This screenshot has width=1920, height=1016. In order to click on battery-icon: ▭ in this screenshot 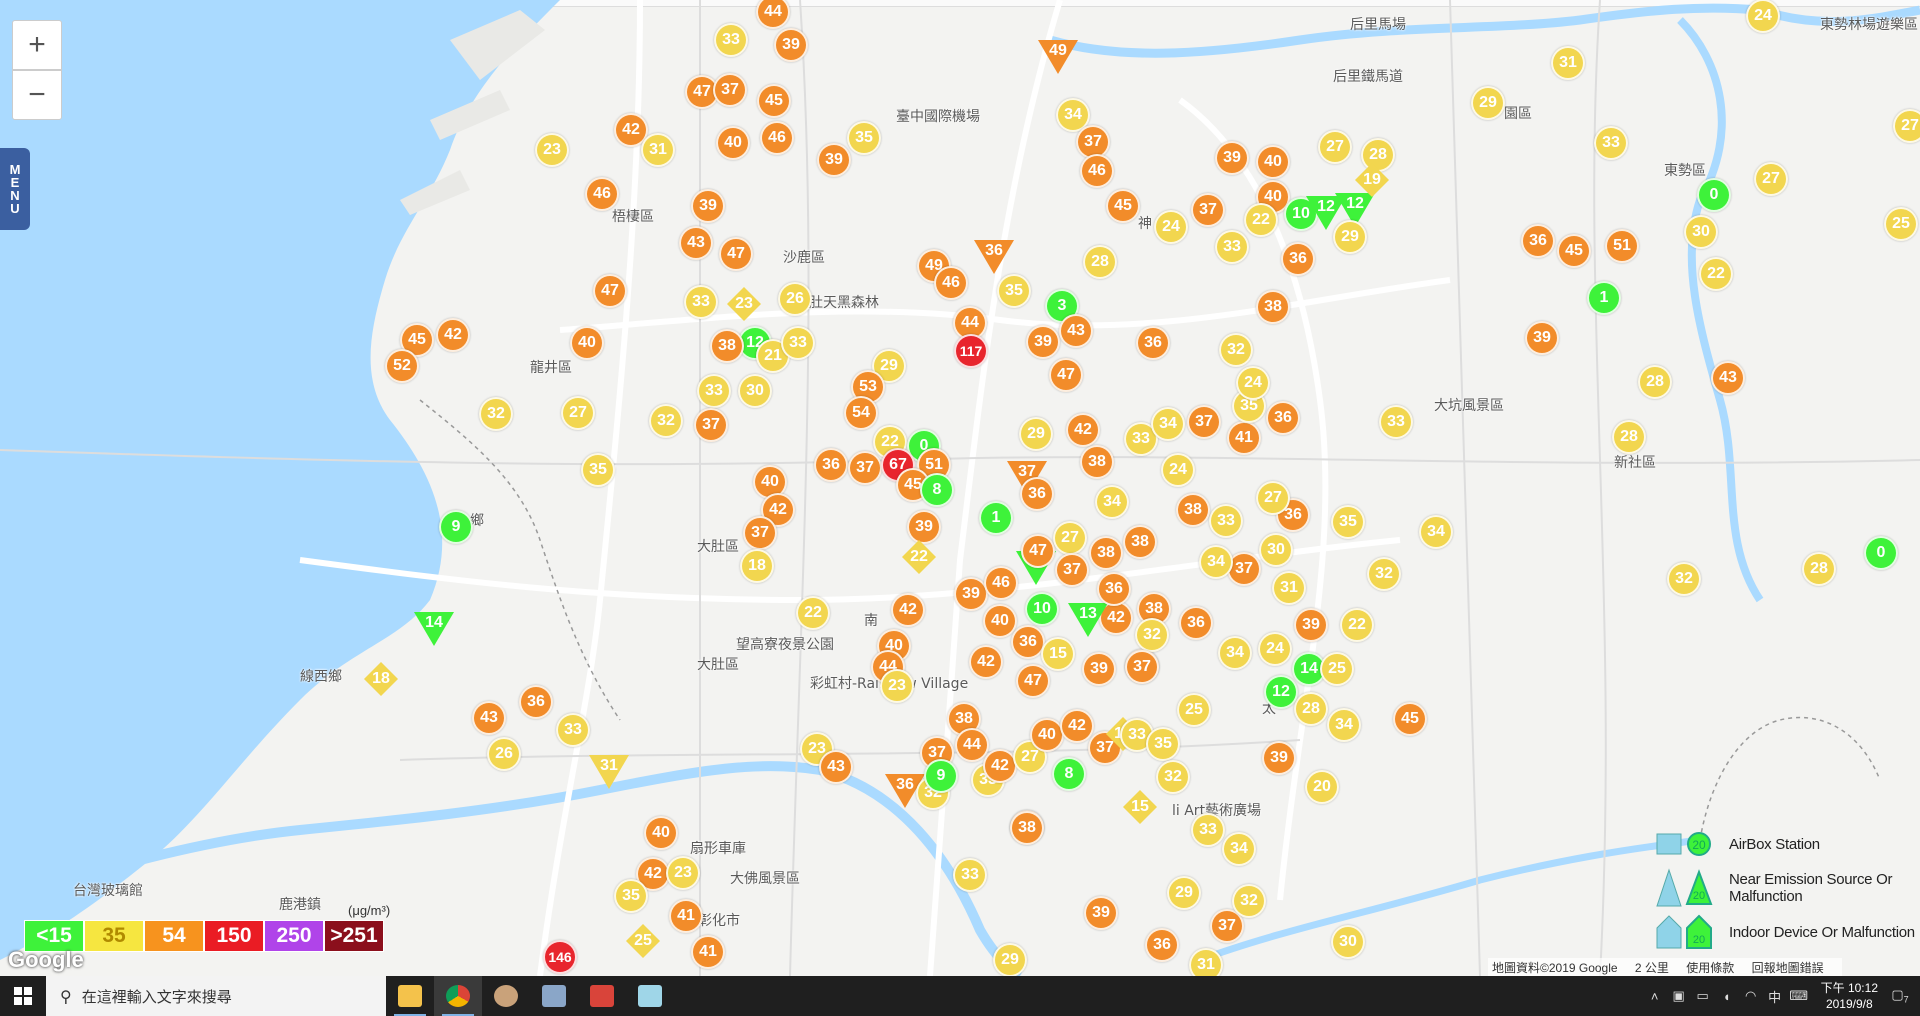, I will do `click(1703, 996)`.